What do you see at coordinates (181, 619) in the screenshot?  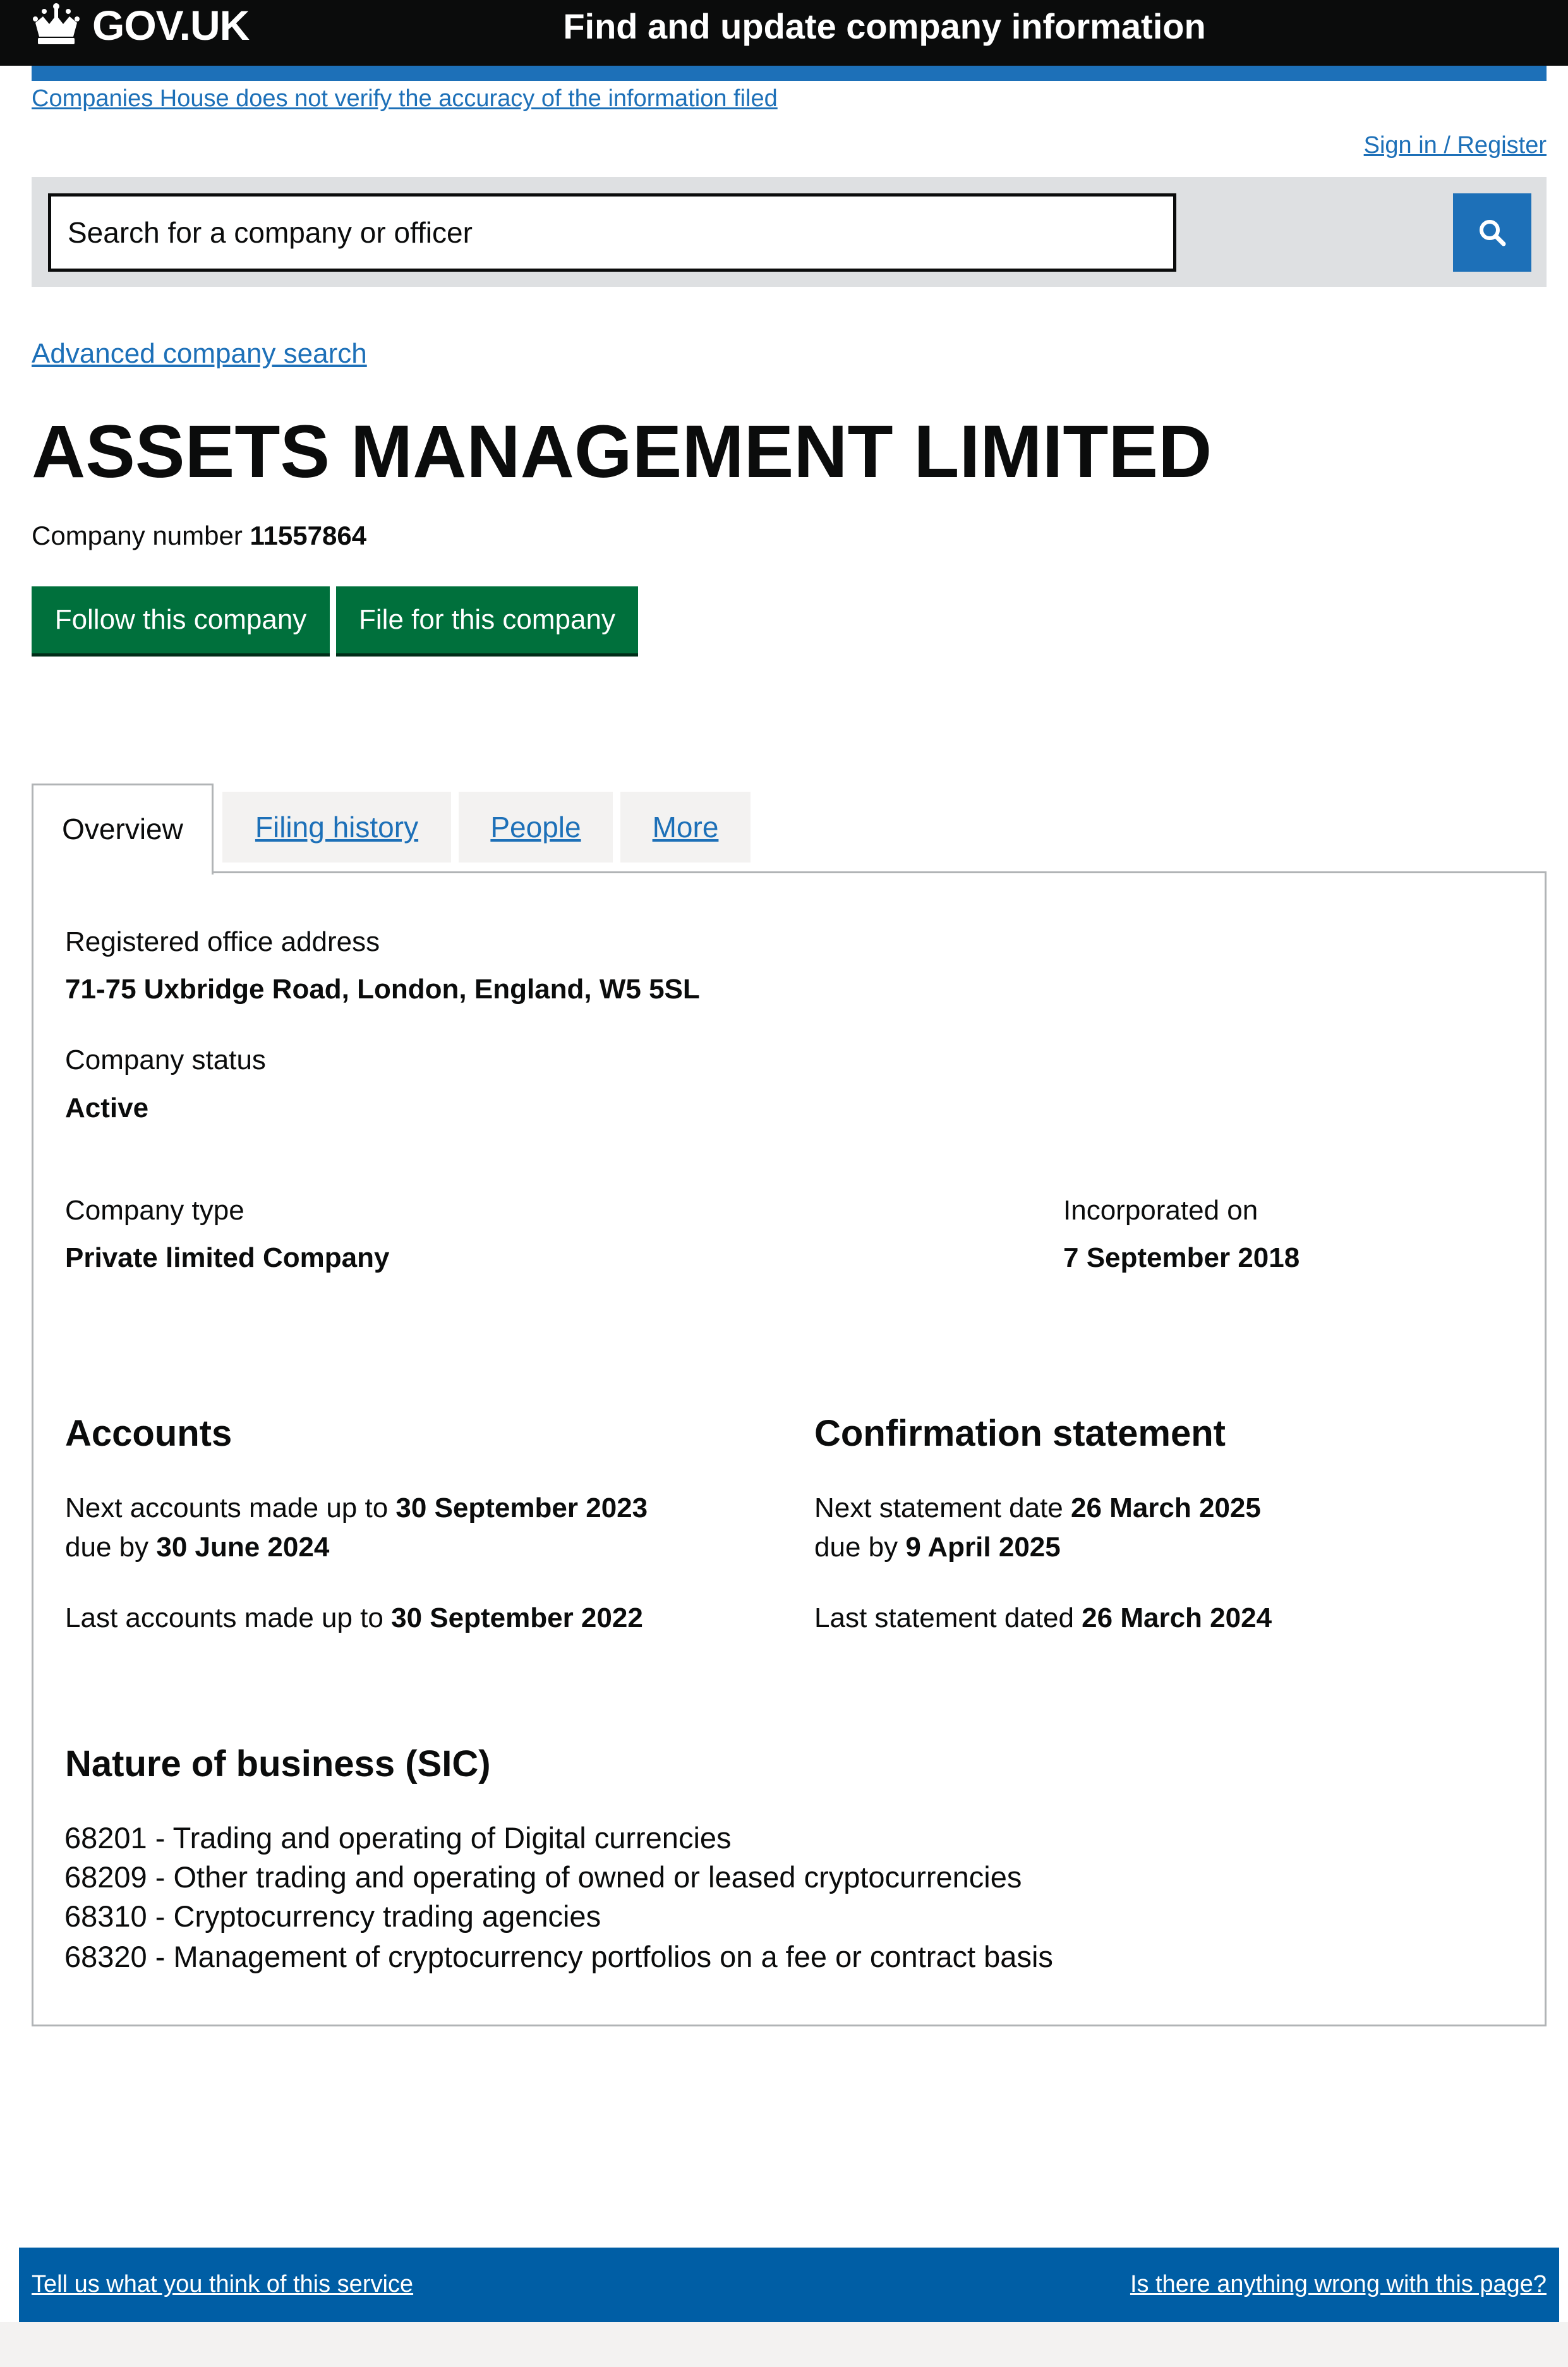 I see `follow-company-button: Follow this company` at bounding box center [181, 619].